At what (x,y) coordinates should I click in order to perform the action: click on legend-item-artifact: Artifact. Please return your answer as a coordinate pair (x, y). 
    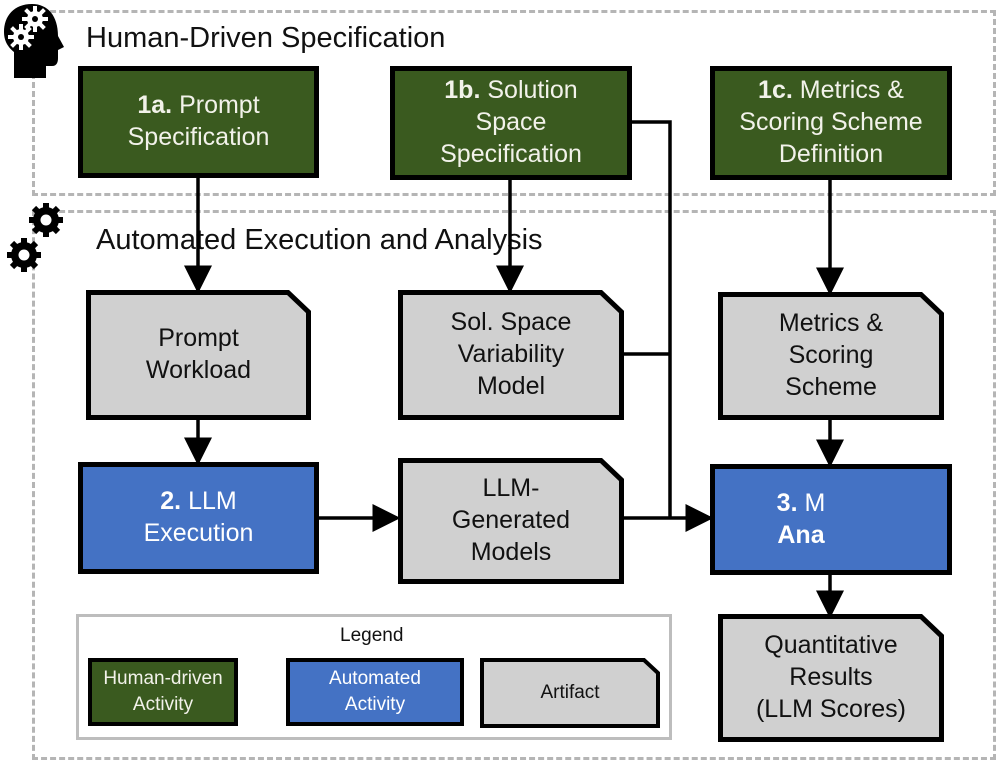
    Looking at the image, I should click on (570, 693).